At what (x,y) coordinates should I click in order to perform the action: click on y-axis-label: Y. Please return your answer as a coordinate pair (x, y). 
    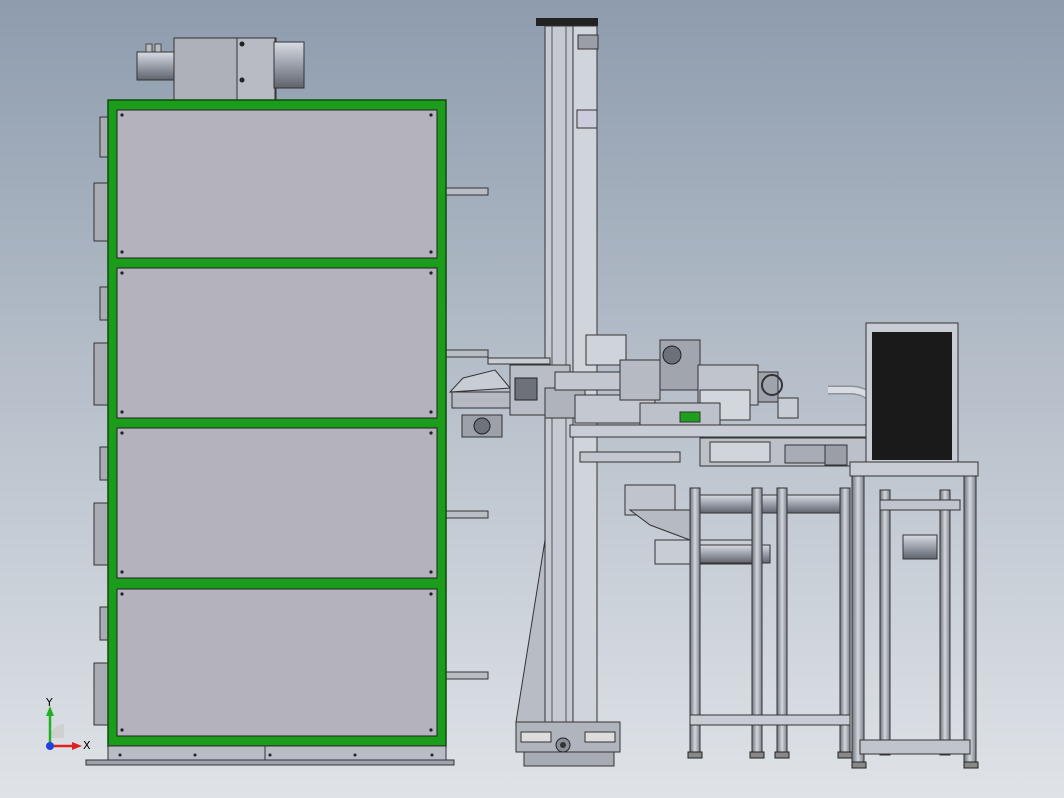
    Looking at the image, I should click on (49, 702).